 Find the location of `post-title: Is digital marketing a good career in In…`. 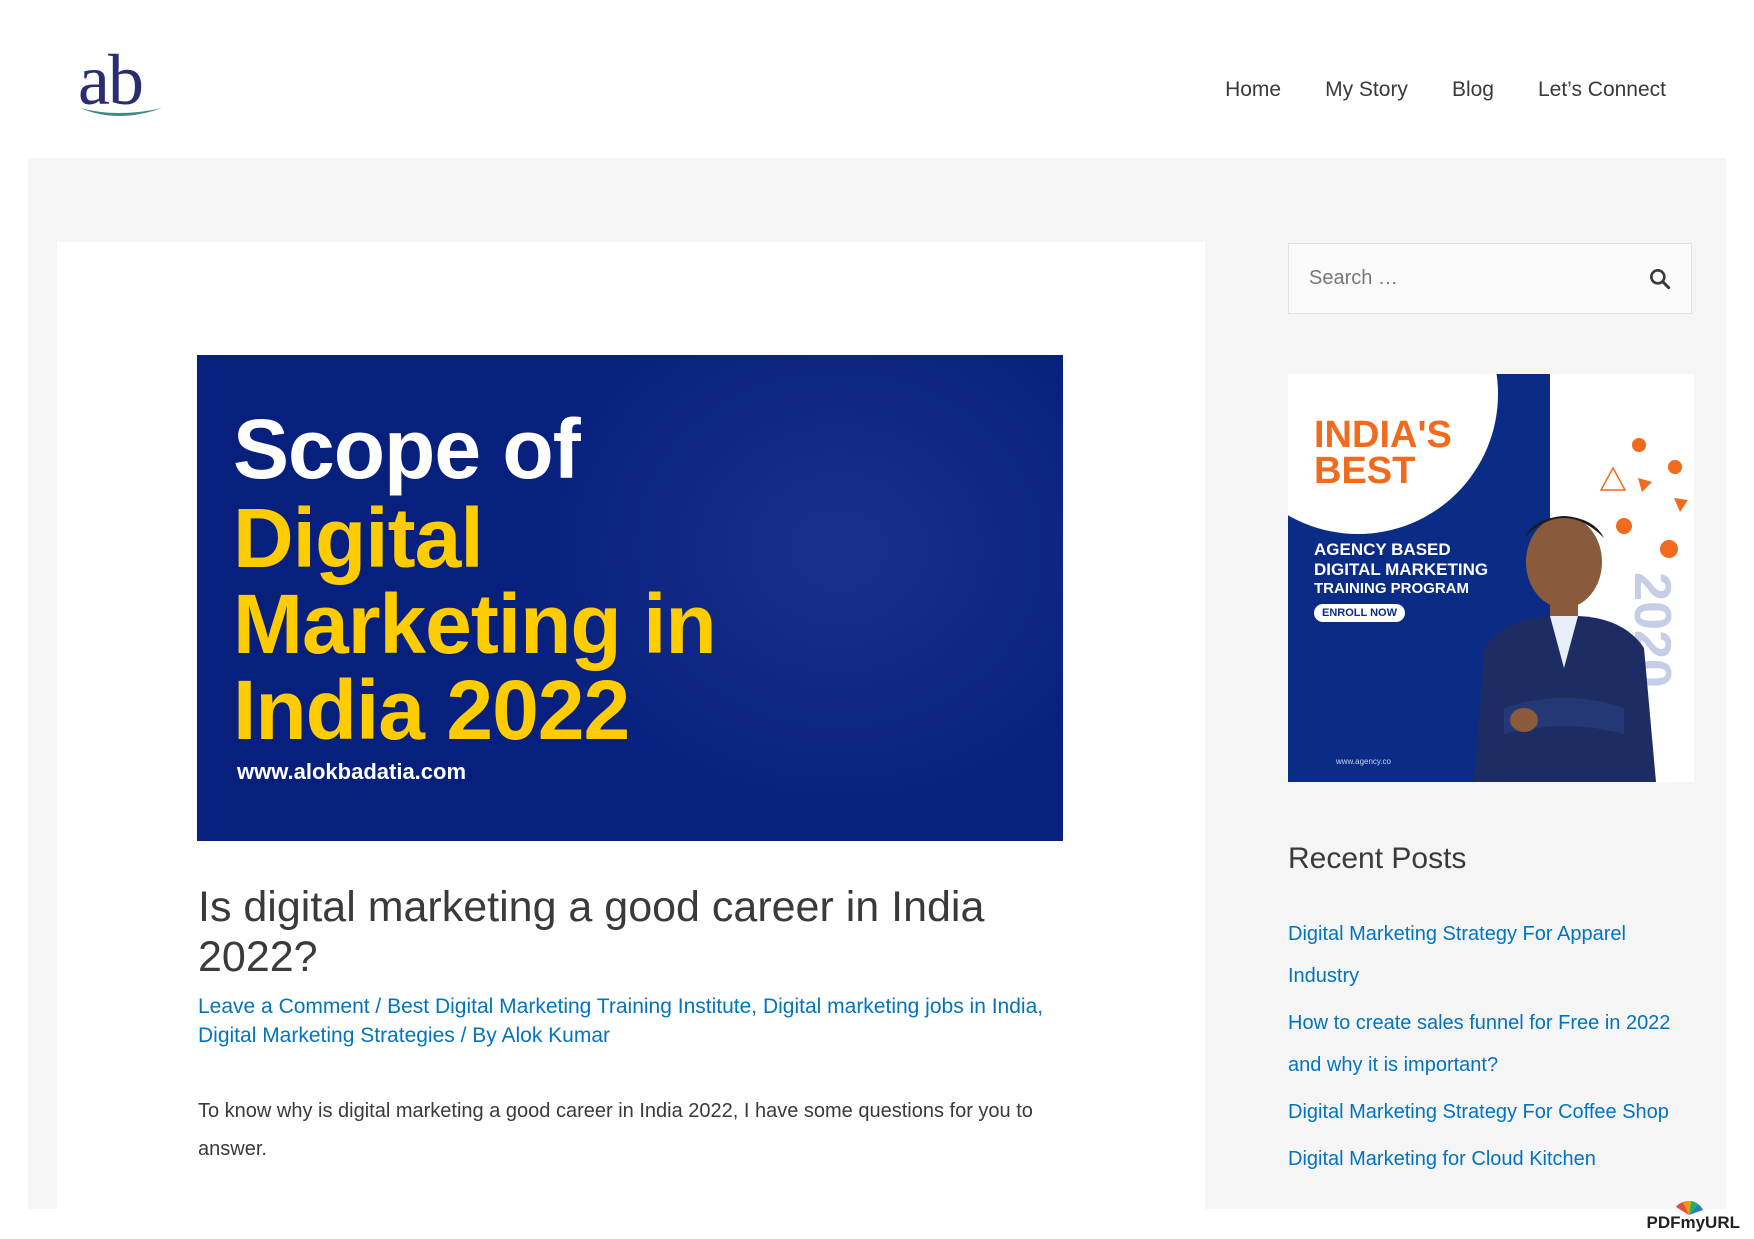

post-title: Is digital marketing a good career in In… is located at coordinates (628, 932).